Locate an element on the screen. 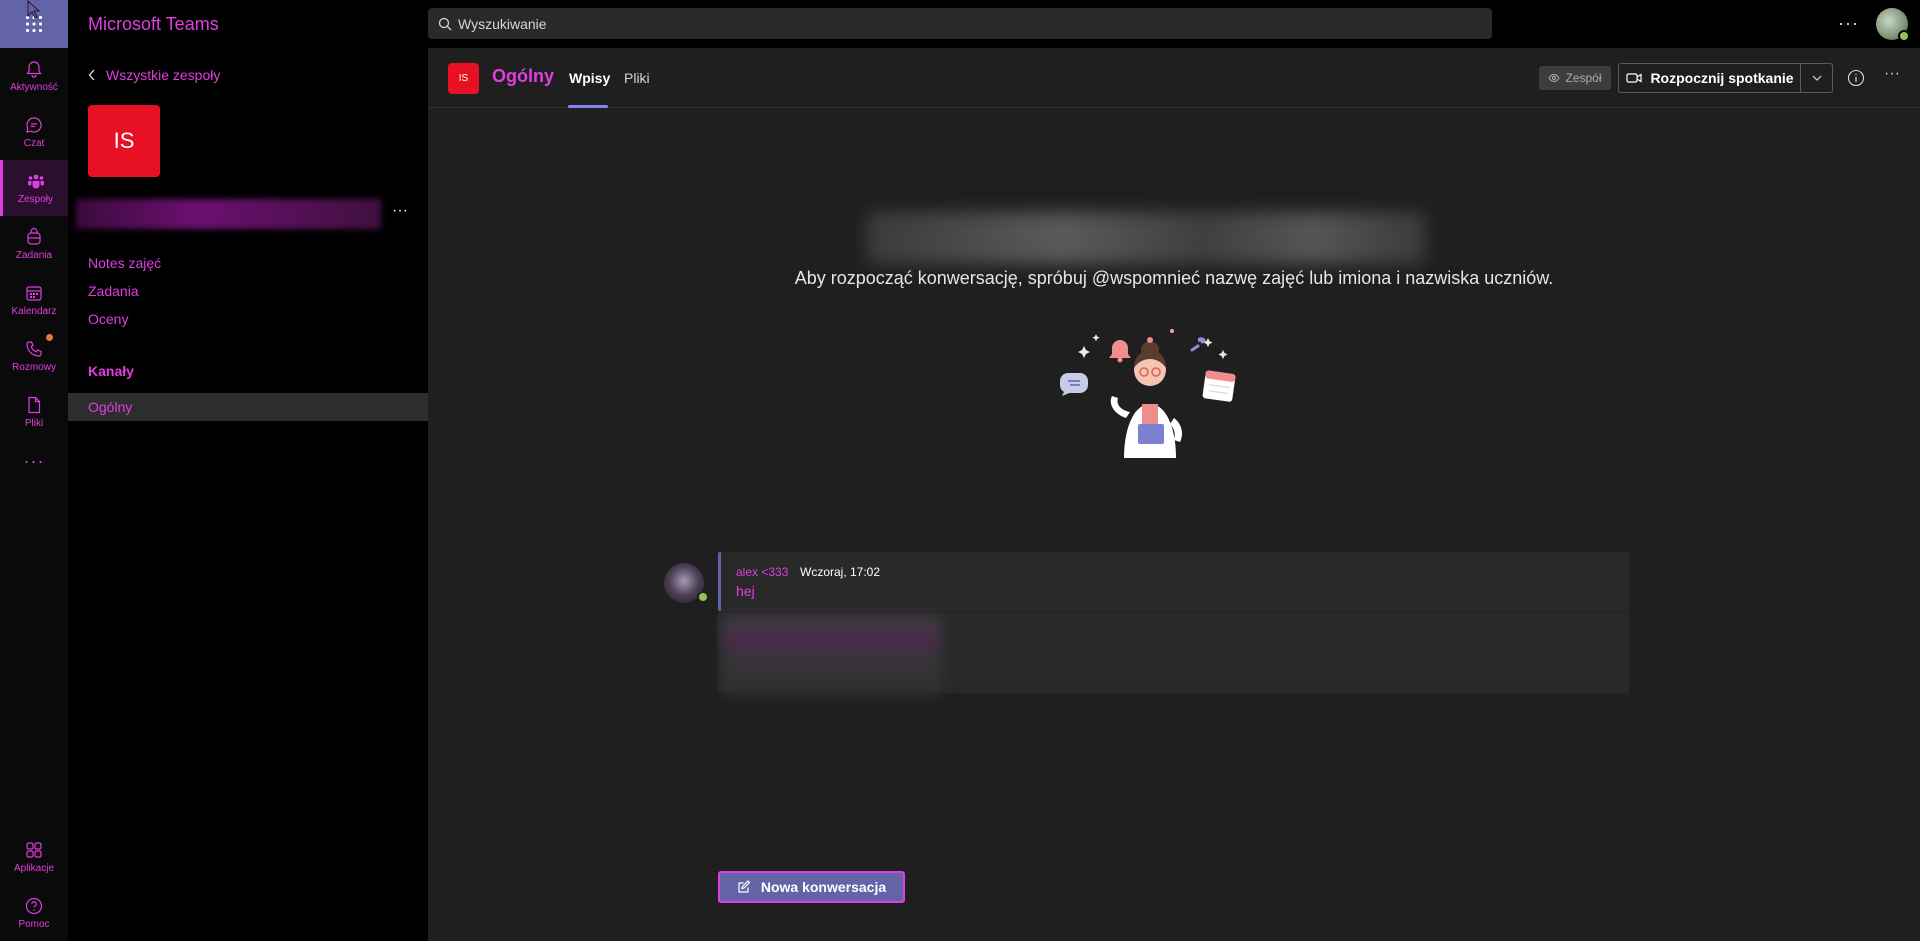  rail-item-assignments: Zadania is located at coordinates (34, 244).